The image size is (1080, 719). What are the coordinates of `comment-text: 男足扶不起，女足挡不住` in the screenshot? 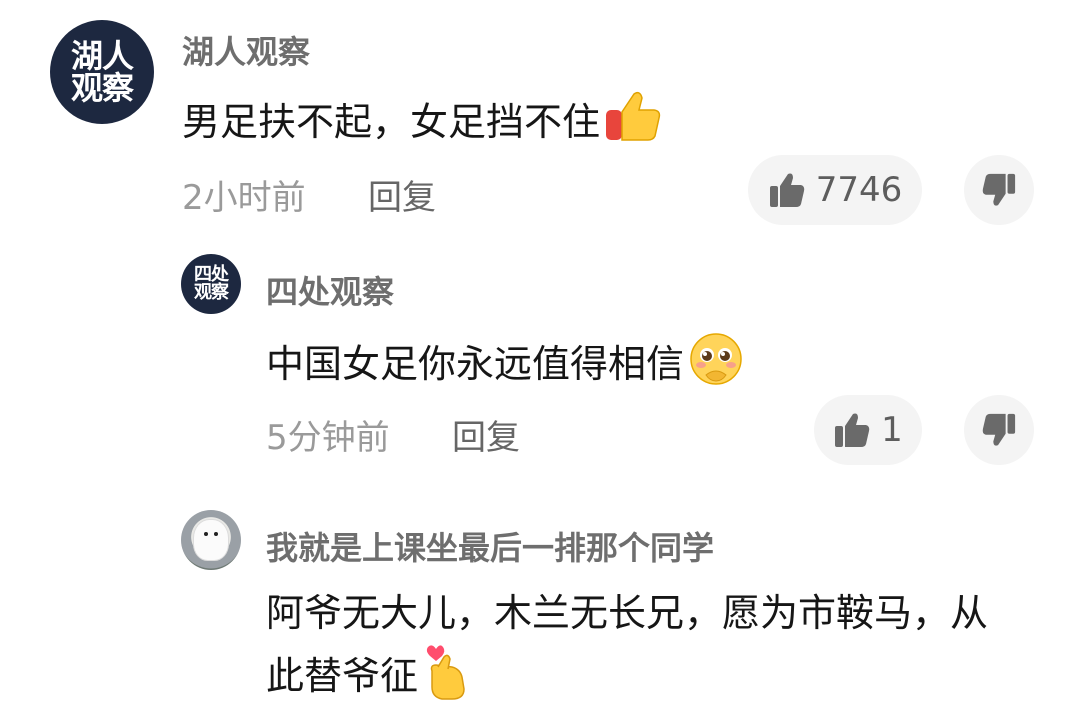 It's located at (502, 124).